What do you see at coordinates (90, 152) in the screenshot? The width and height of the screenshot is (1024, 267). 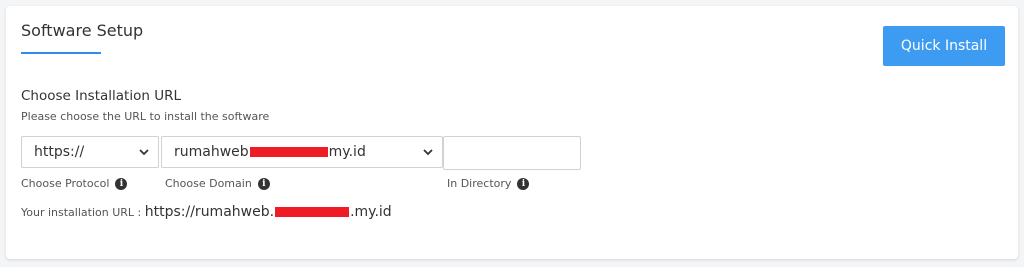 I see `protocol-select: https://` at bounding box center [90, 152].